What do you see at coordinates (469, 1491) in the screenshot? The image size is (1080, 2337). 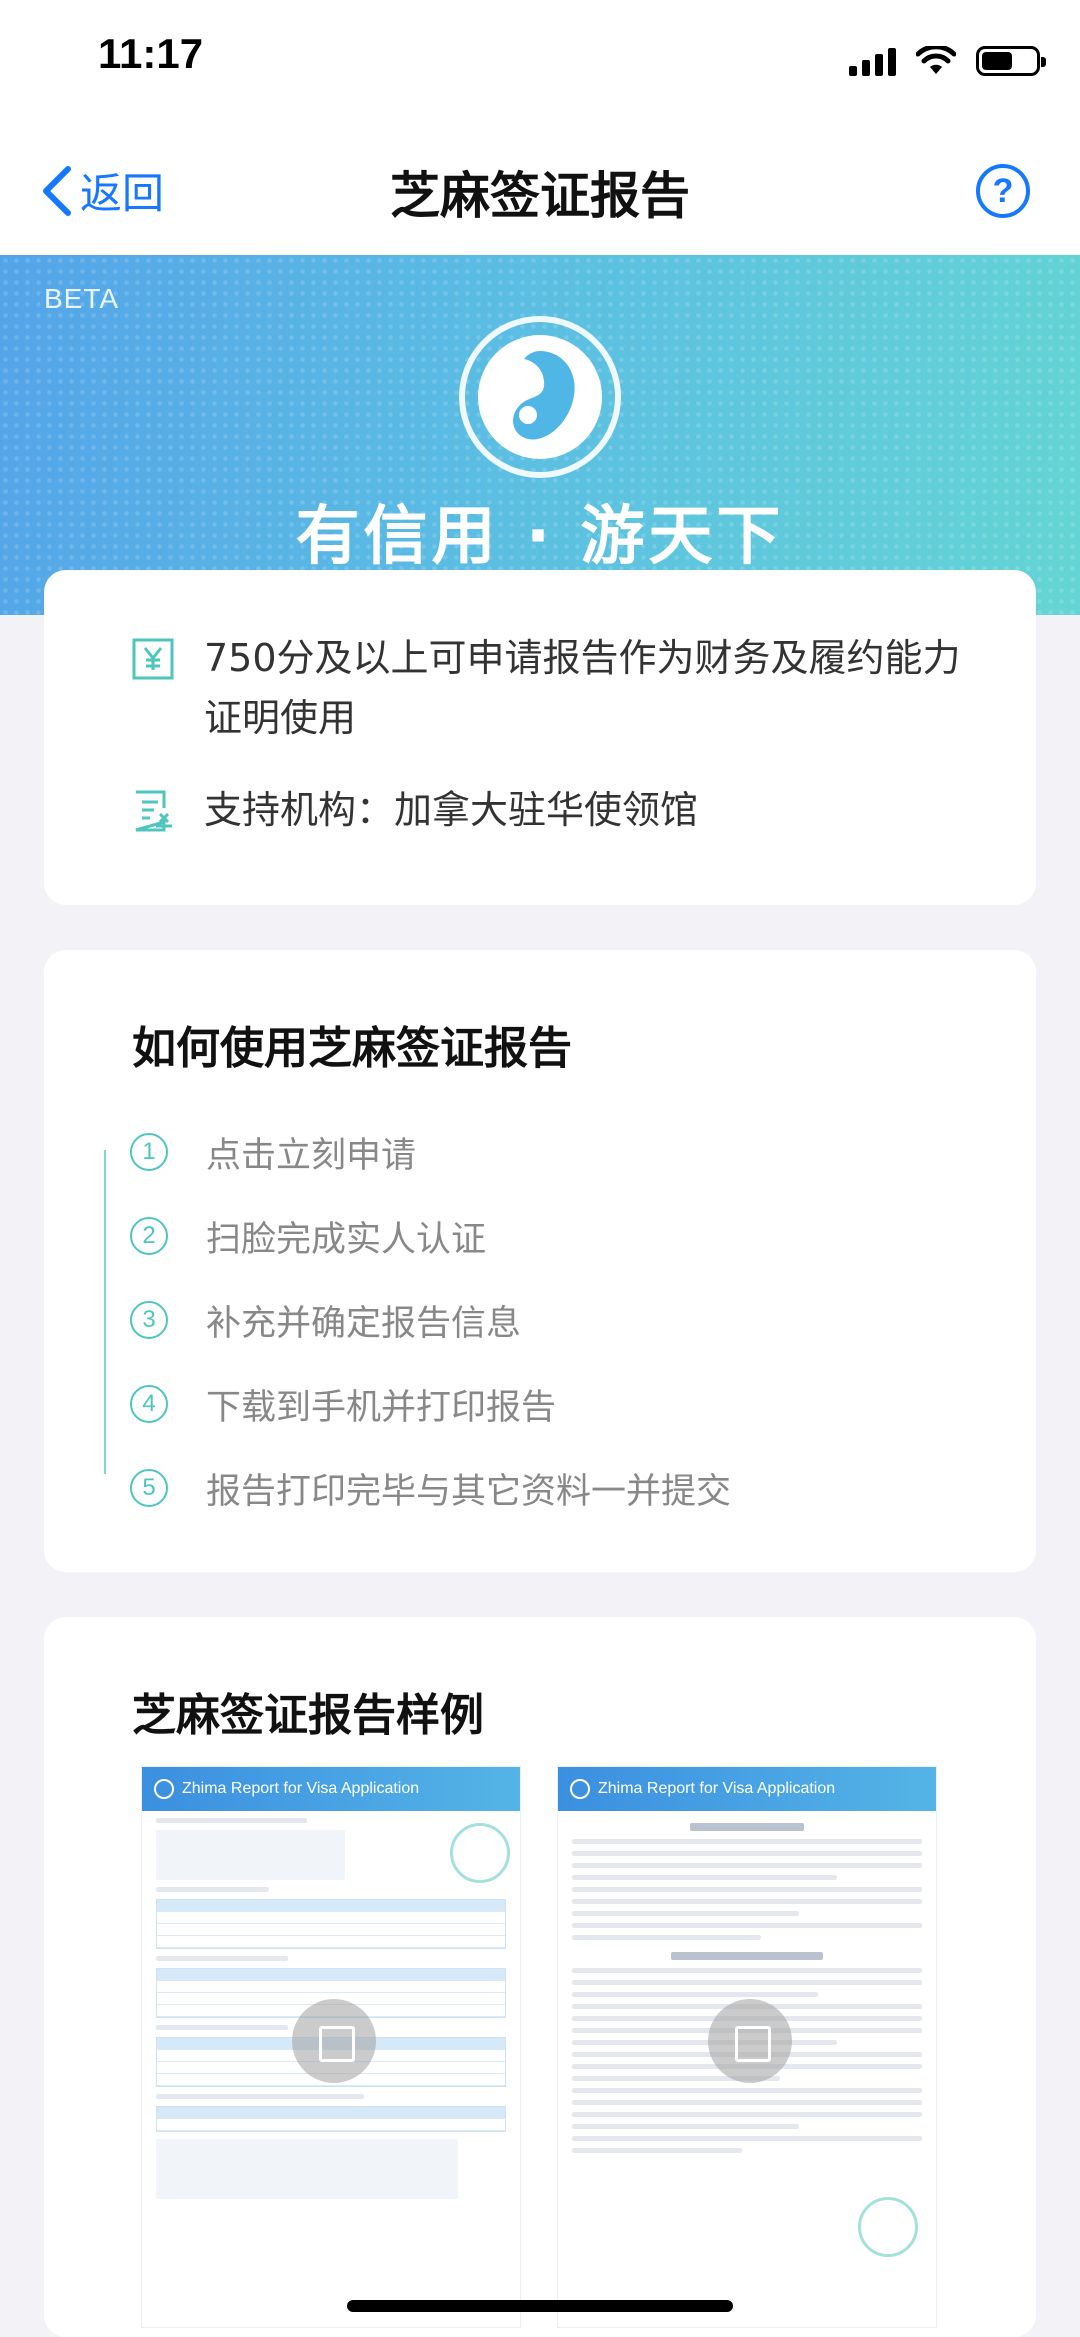 I see `step-label: 报告打印完毕与其它资料一并提交` at bounding box center [469, 1491].